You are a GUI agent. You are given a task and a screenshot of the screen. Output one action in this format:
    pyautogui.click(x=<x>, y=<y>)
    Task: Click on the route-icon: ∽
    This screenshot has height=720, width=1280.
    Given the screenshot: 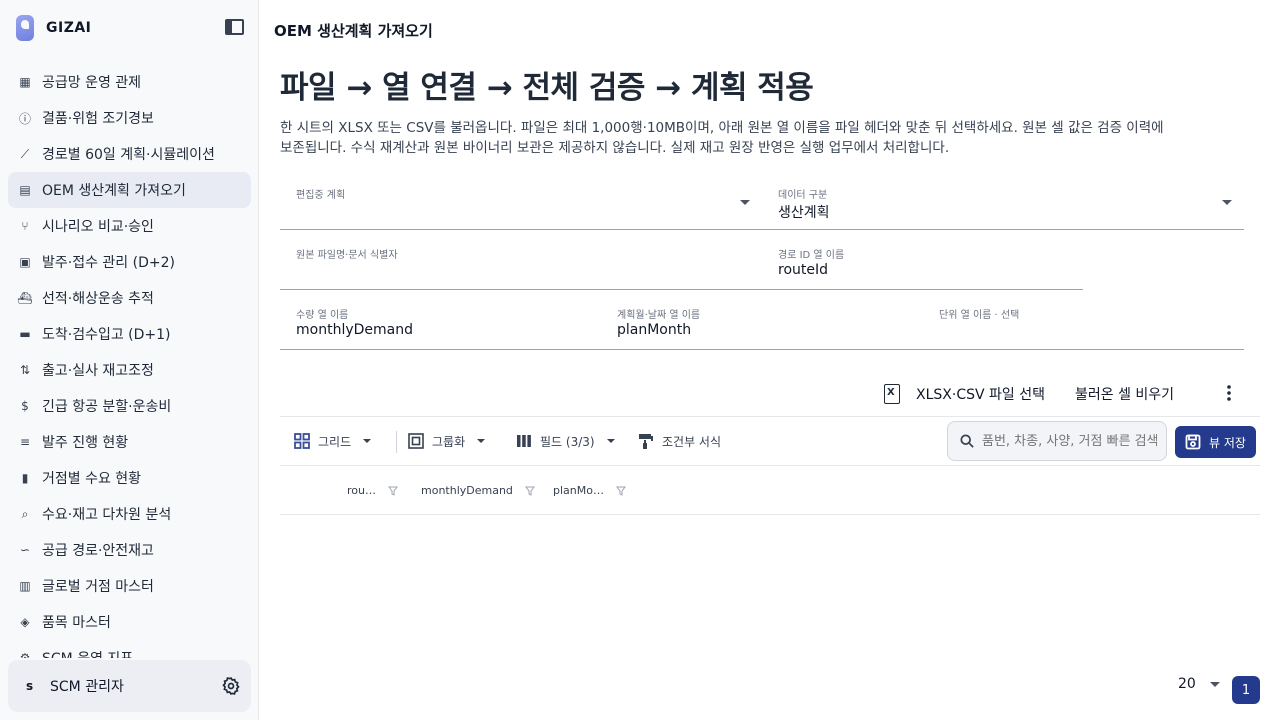 What is the action you would take?
    pyautogui.click(x=25, y=550)
    